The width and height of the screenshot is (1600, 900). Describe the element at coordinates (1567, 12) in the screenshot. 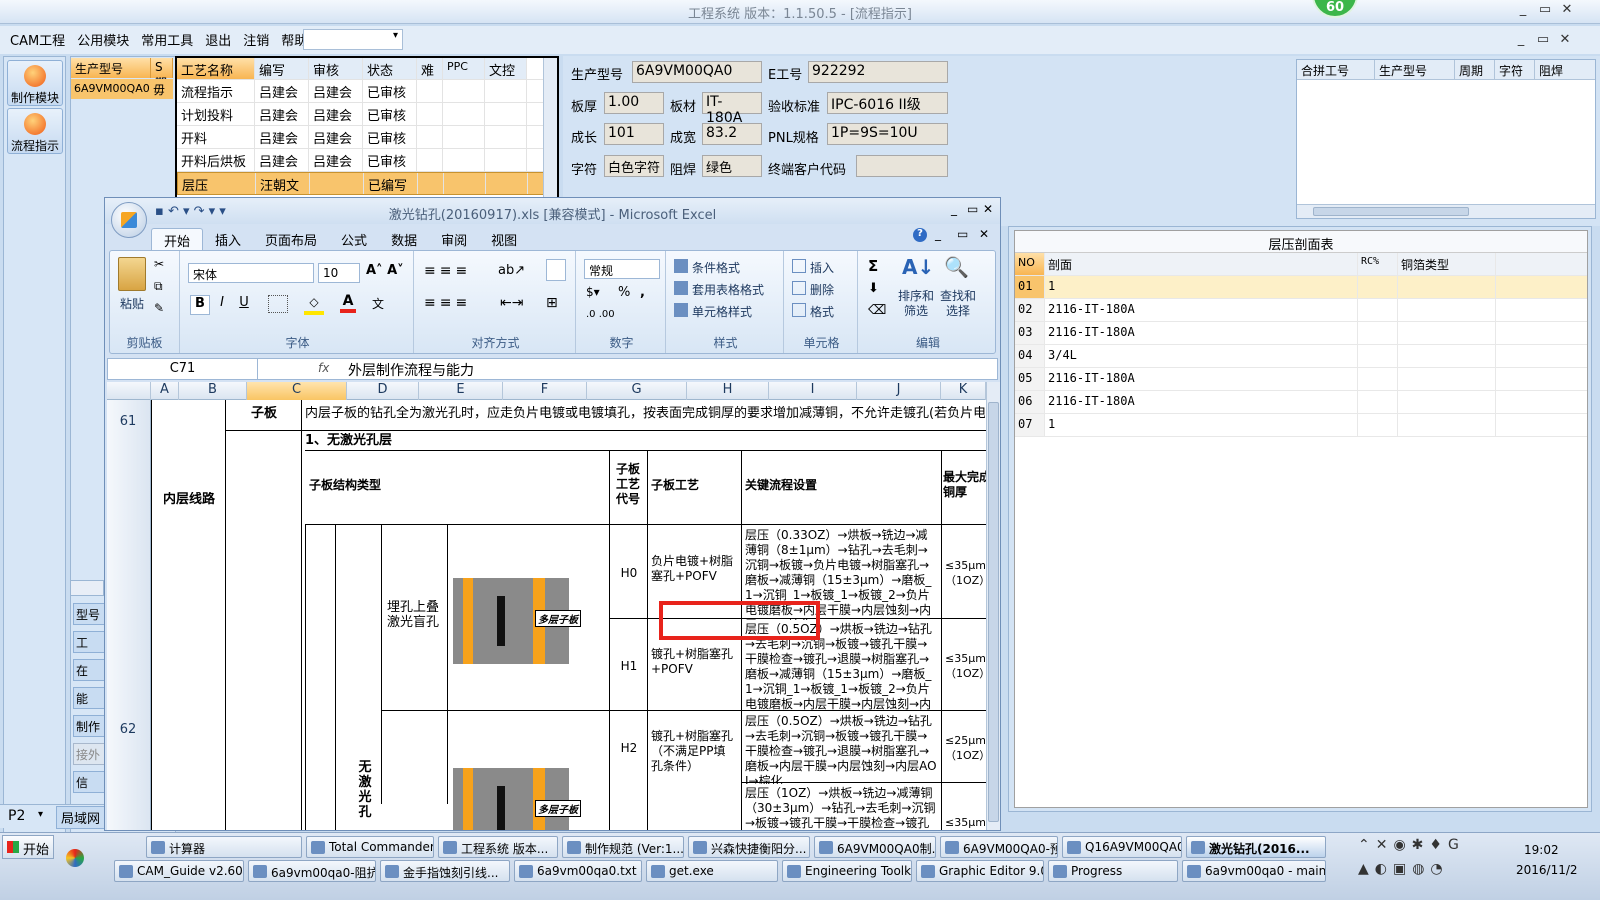

I see `close-button: ✕` at that location.